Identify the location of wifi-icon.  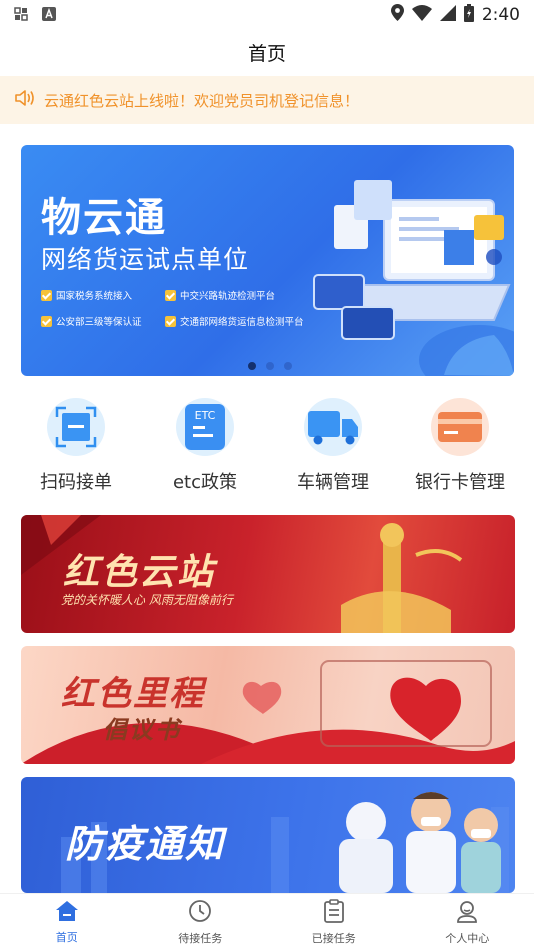
(421, 15).